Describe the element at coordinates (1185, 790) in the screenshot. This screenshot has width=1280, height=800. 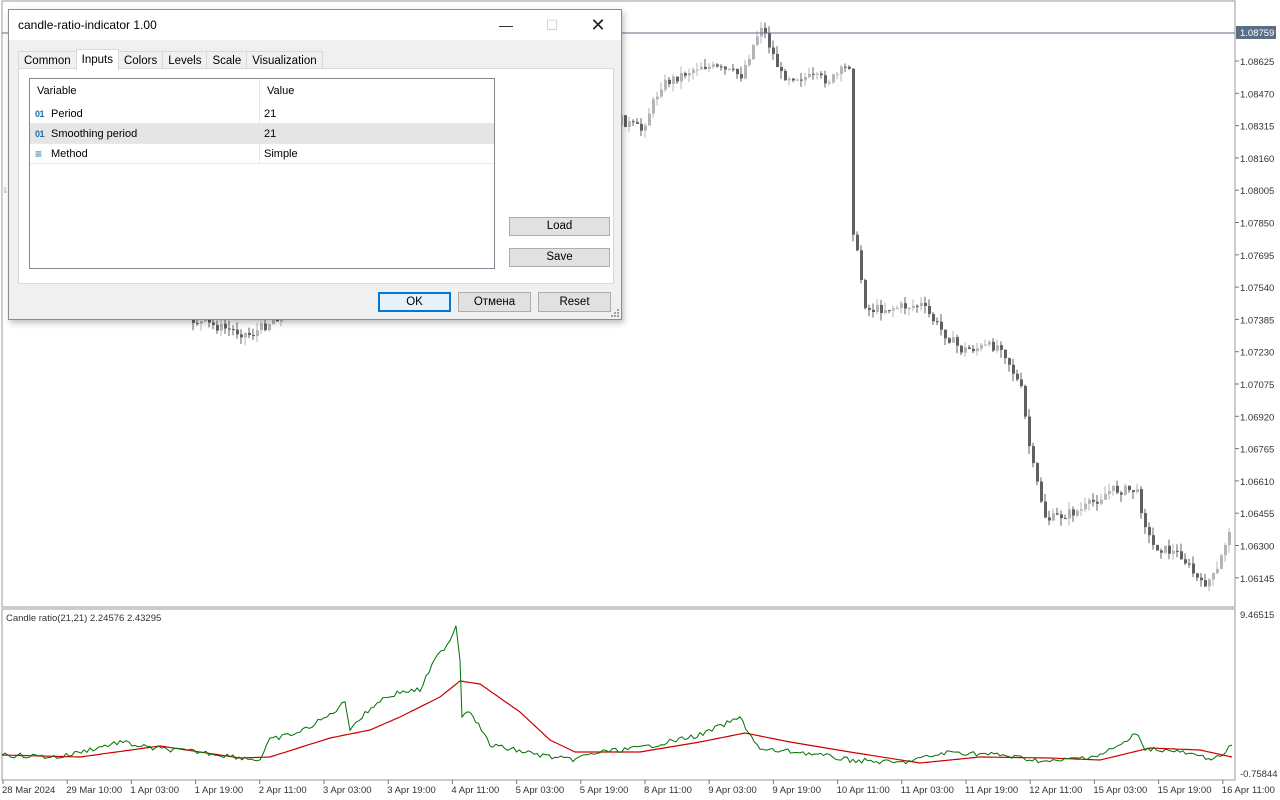
I see `time-label: 15 Apr 19:00` at that location.